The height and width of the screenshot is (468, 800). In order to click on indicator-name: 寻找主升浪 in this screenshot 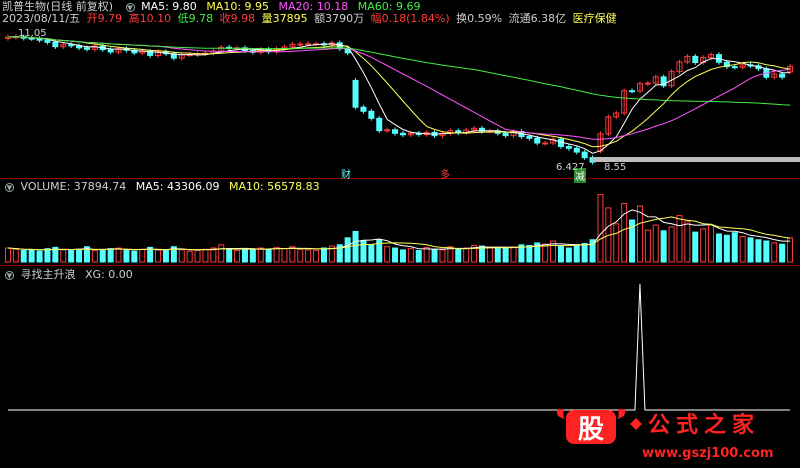, I will do `click(48, 274)`.